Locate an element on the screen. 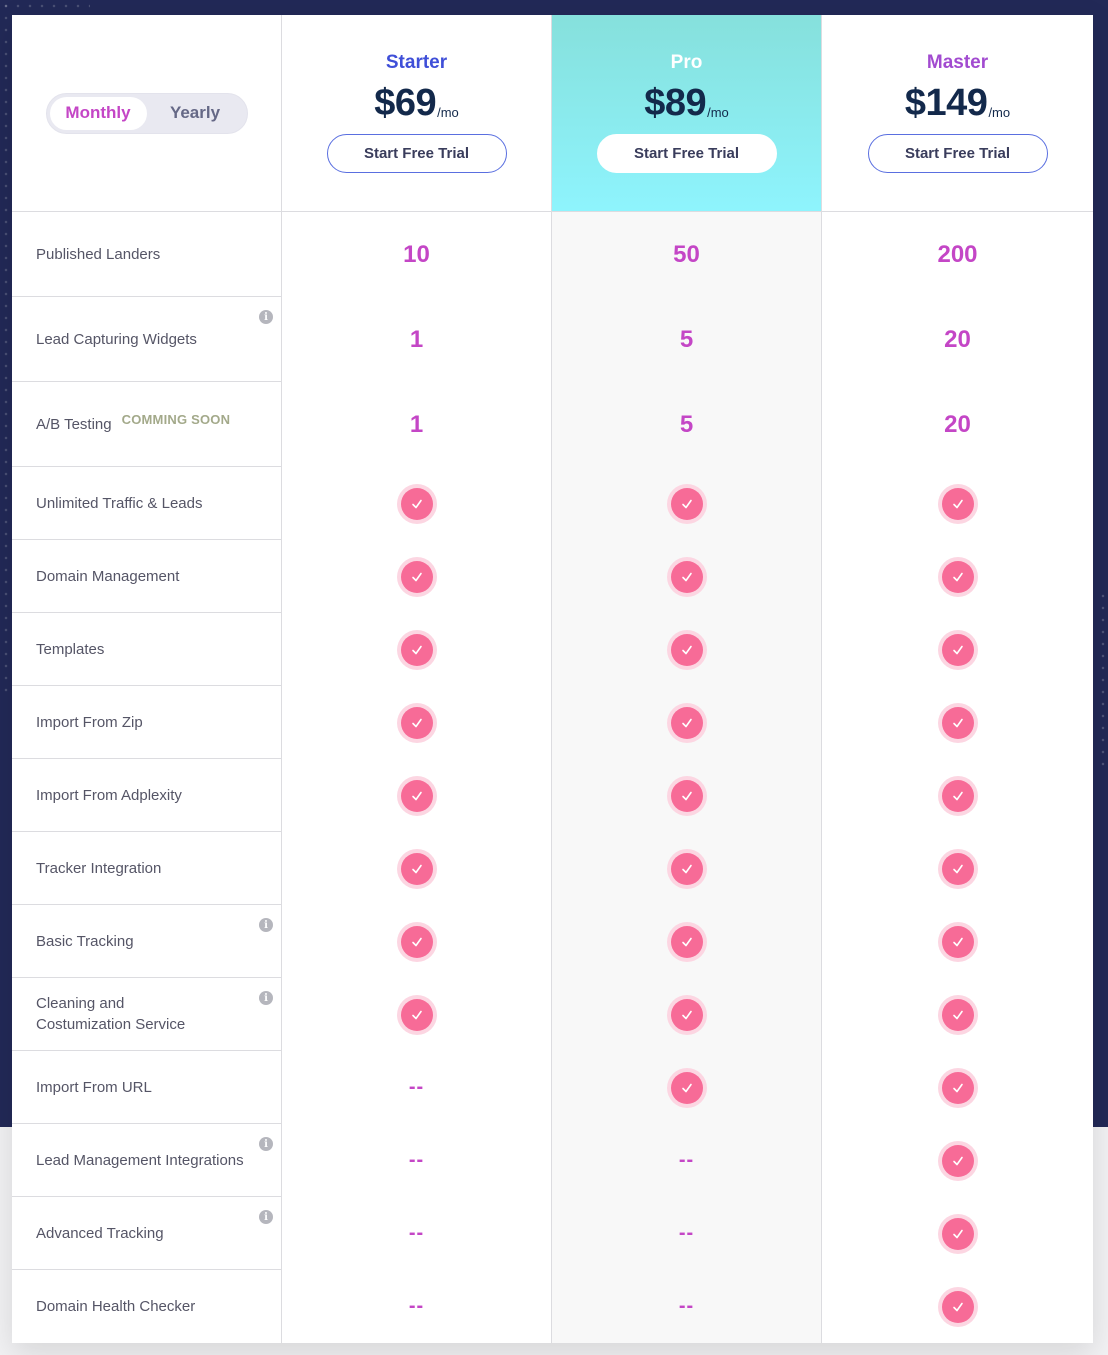 The image size is (1108, 1355). feature-row: Templates is located at coordinates (552, 649).